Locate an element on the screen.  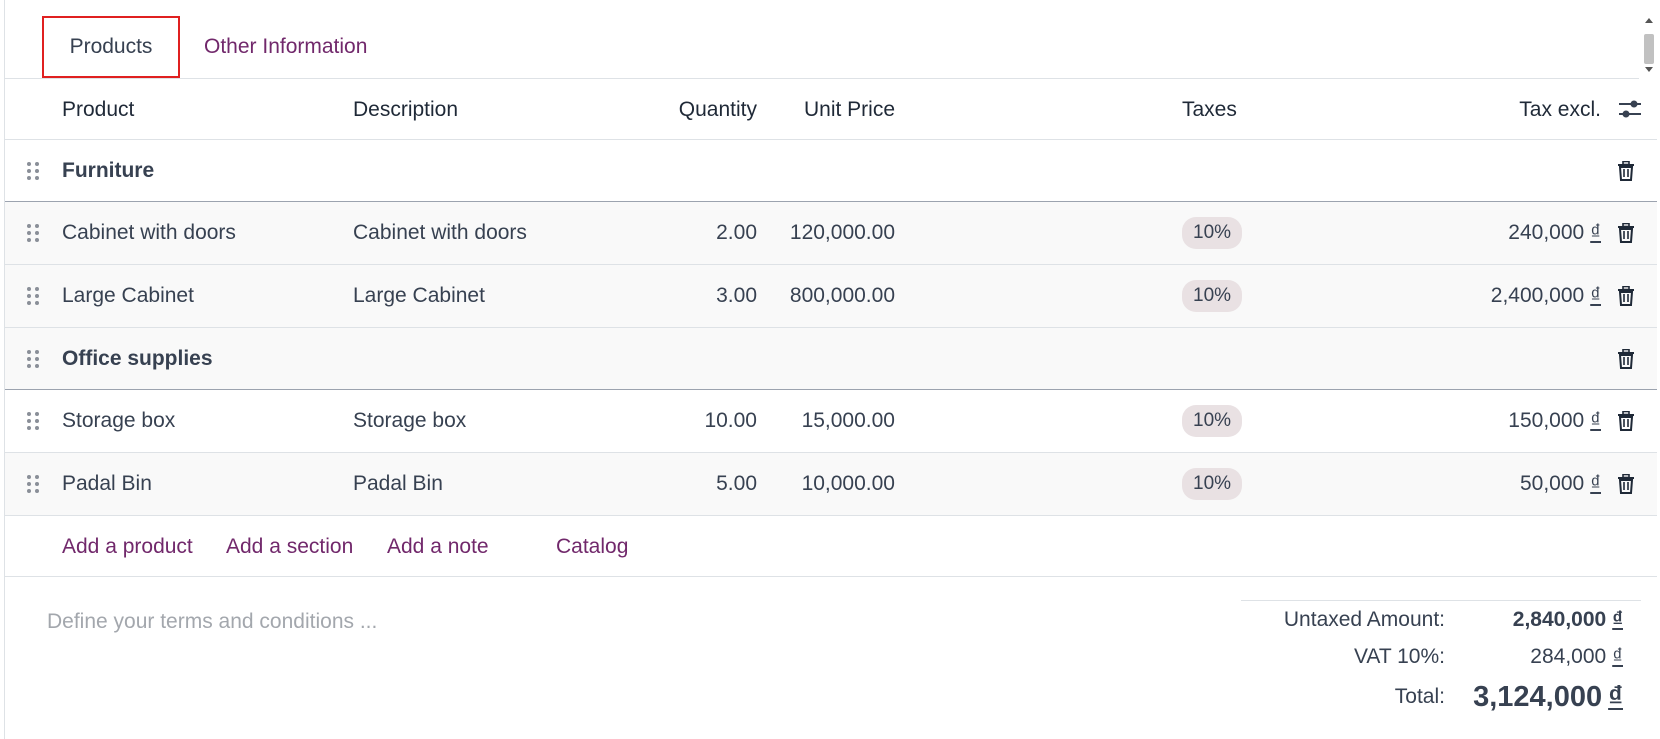
line-unit-price: 15,000.00 is located at coordinates (848, 421).